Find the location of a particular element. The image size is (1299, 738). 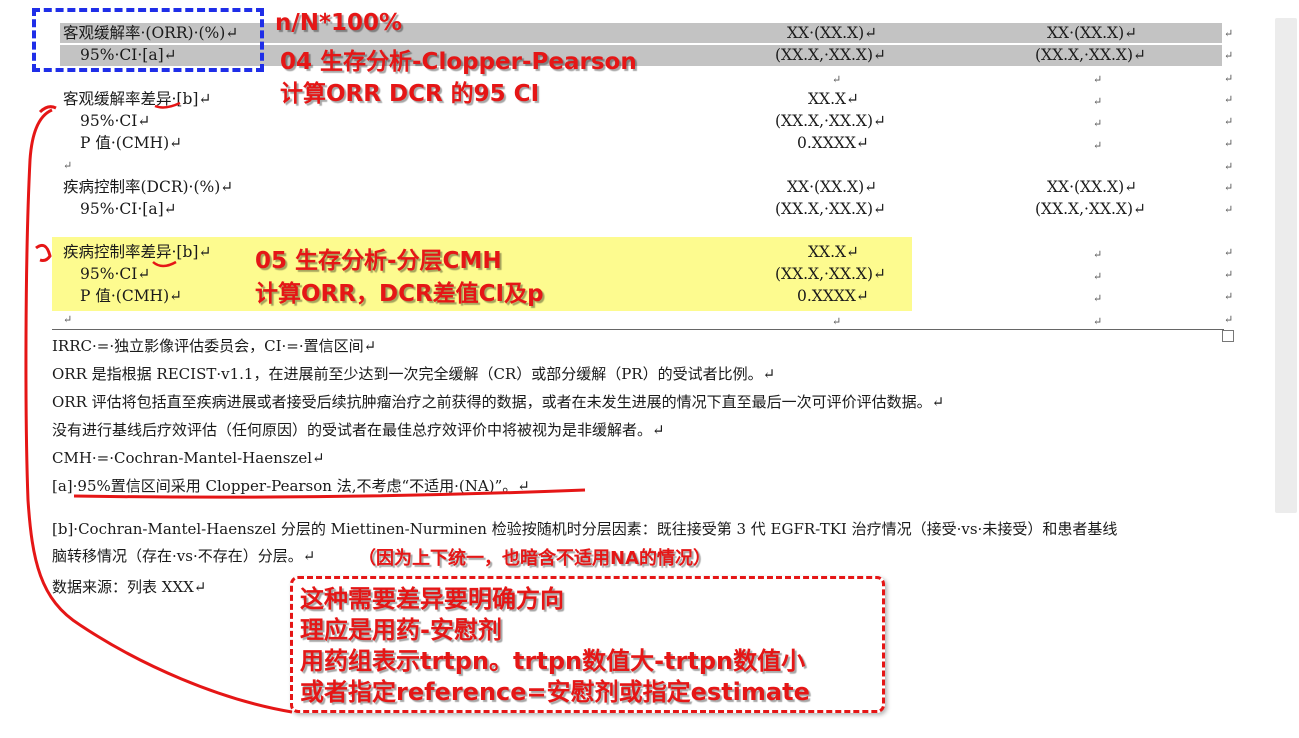

row-dcr-p-label: P 值·(CMH)↵ is located at coordinates (131, 296).